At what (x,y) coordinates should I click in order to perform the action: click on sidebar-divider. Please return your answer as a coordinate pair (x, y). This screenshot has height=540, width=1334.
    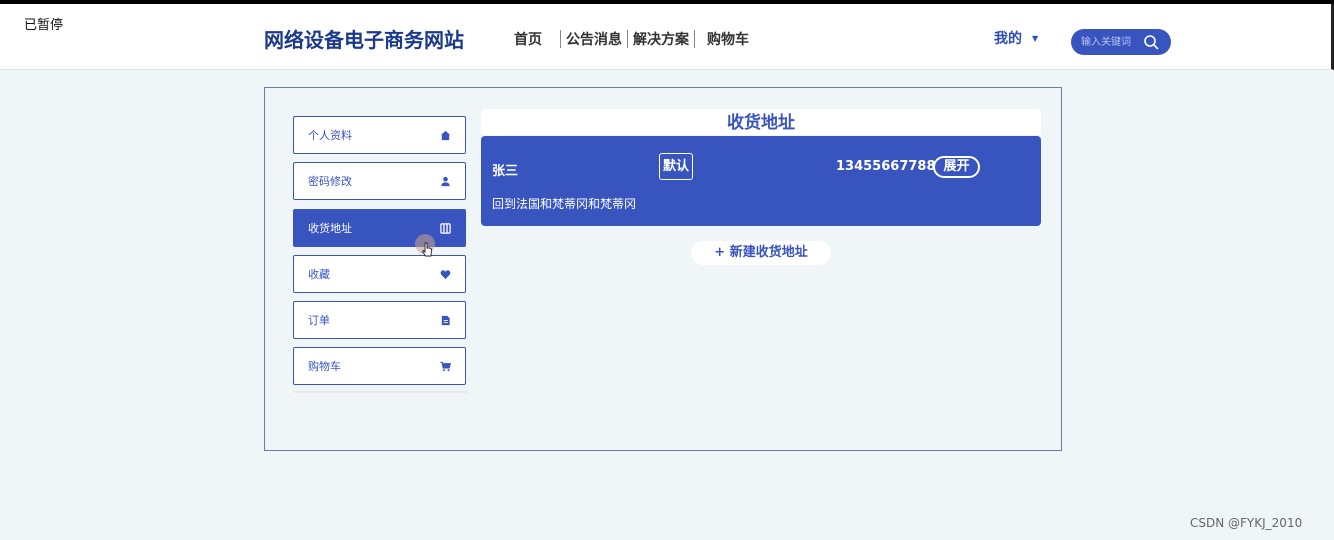
    Looking at the image, I should click on (380, 392).